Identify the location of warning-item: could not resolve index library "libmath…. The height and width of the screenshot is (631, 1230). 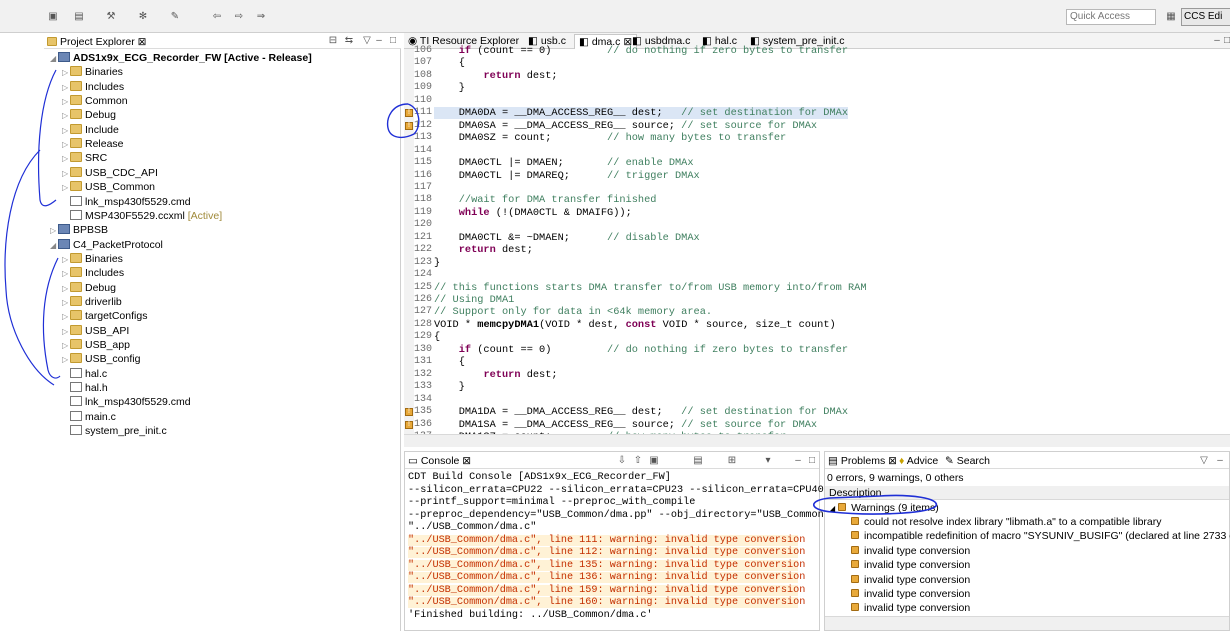
(1006, 522).